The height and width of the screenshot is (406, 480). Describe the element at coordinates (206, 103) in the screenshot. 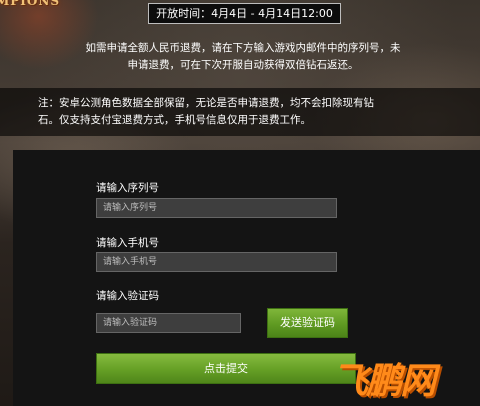

I see `retention-notice-line-1: 注：安卓公测角色数据全部保留，无论是否申请退费，均不会扣除现有钻` at that location.